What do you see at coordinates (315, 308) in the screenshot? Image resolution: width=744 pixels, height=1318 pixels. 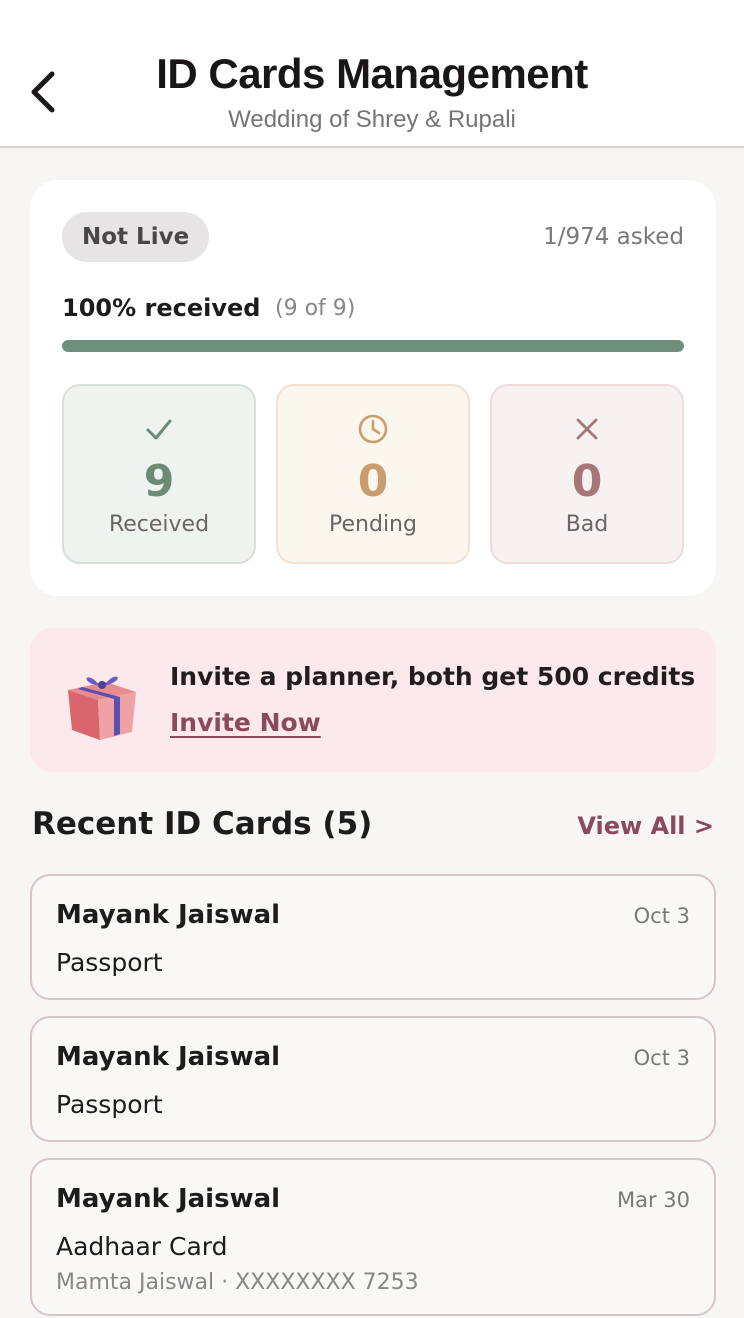 I see `progress-count: (9 of 9)` at bounding box center [315, 308].